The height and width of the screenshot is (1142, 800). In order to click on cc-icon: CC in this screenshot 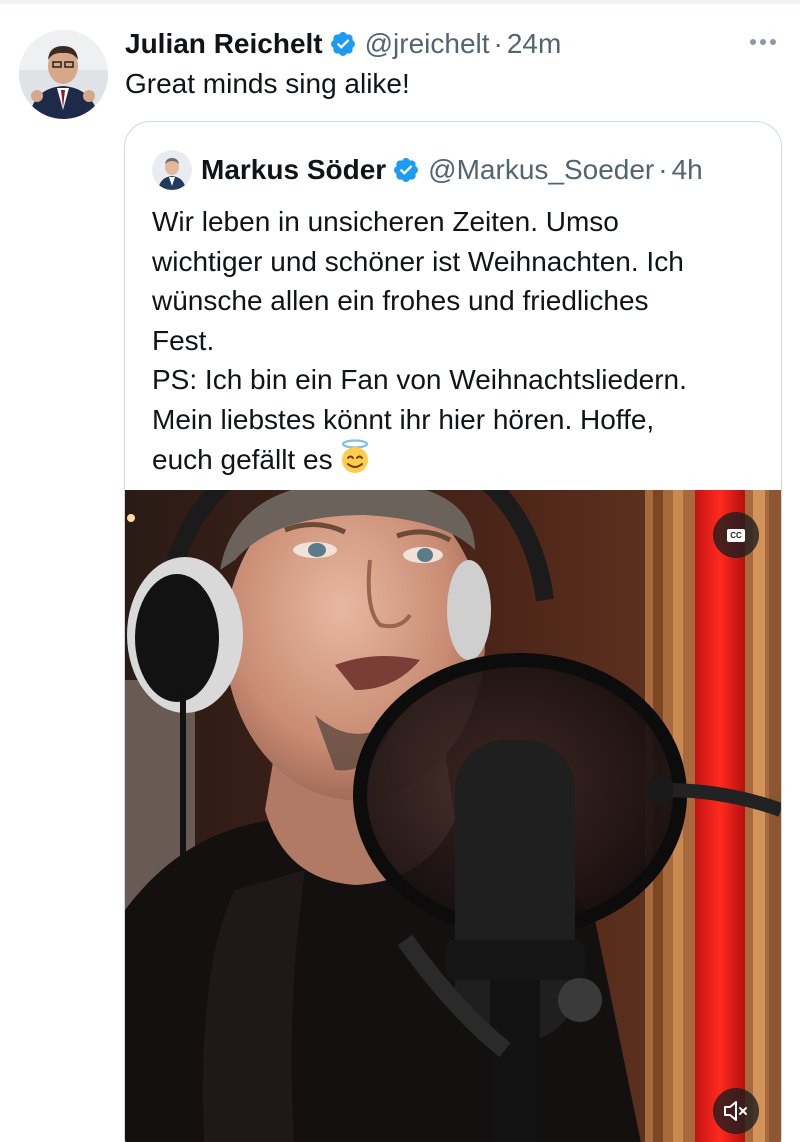, I will do `click(736, 535)`.